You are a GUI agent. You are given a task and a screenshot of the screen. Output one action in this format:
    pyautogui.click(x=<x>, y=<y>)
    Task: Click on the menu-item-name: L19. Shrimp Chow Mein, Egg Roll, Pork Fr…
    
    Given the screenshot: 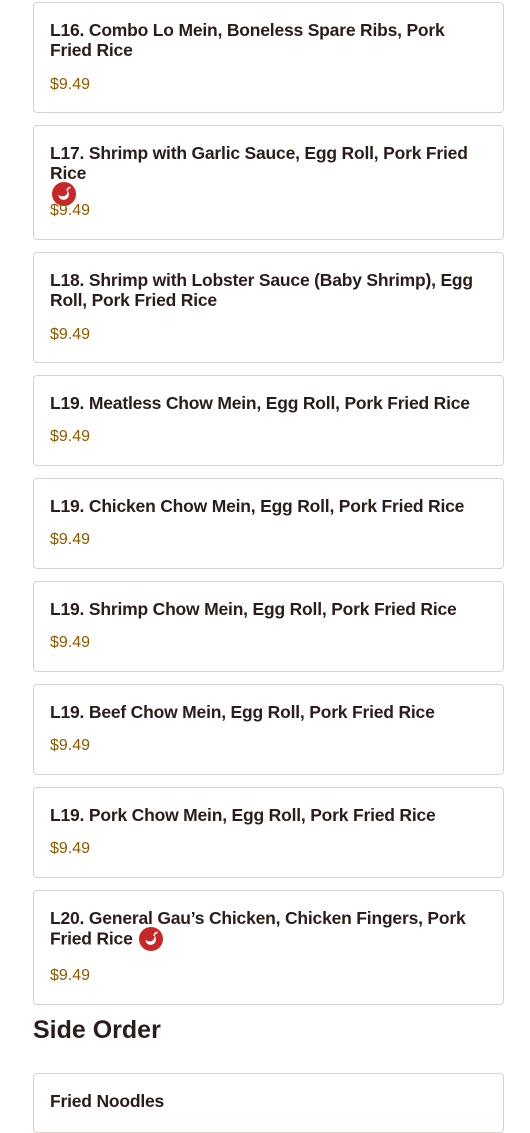 What is the action you would take?
    pyautogui.click(x=253, y=609)
    